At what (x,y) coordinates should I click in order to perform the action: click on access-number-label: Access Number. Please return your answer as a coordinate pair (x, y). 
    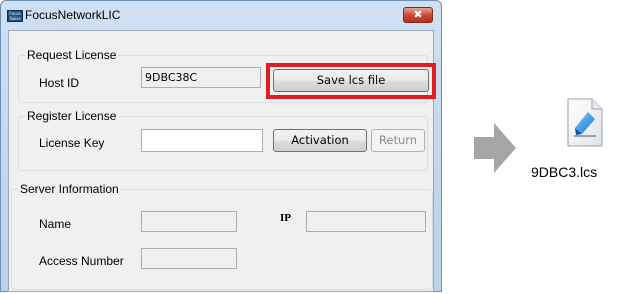
    Looking at the image, I should click on (81, 261).